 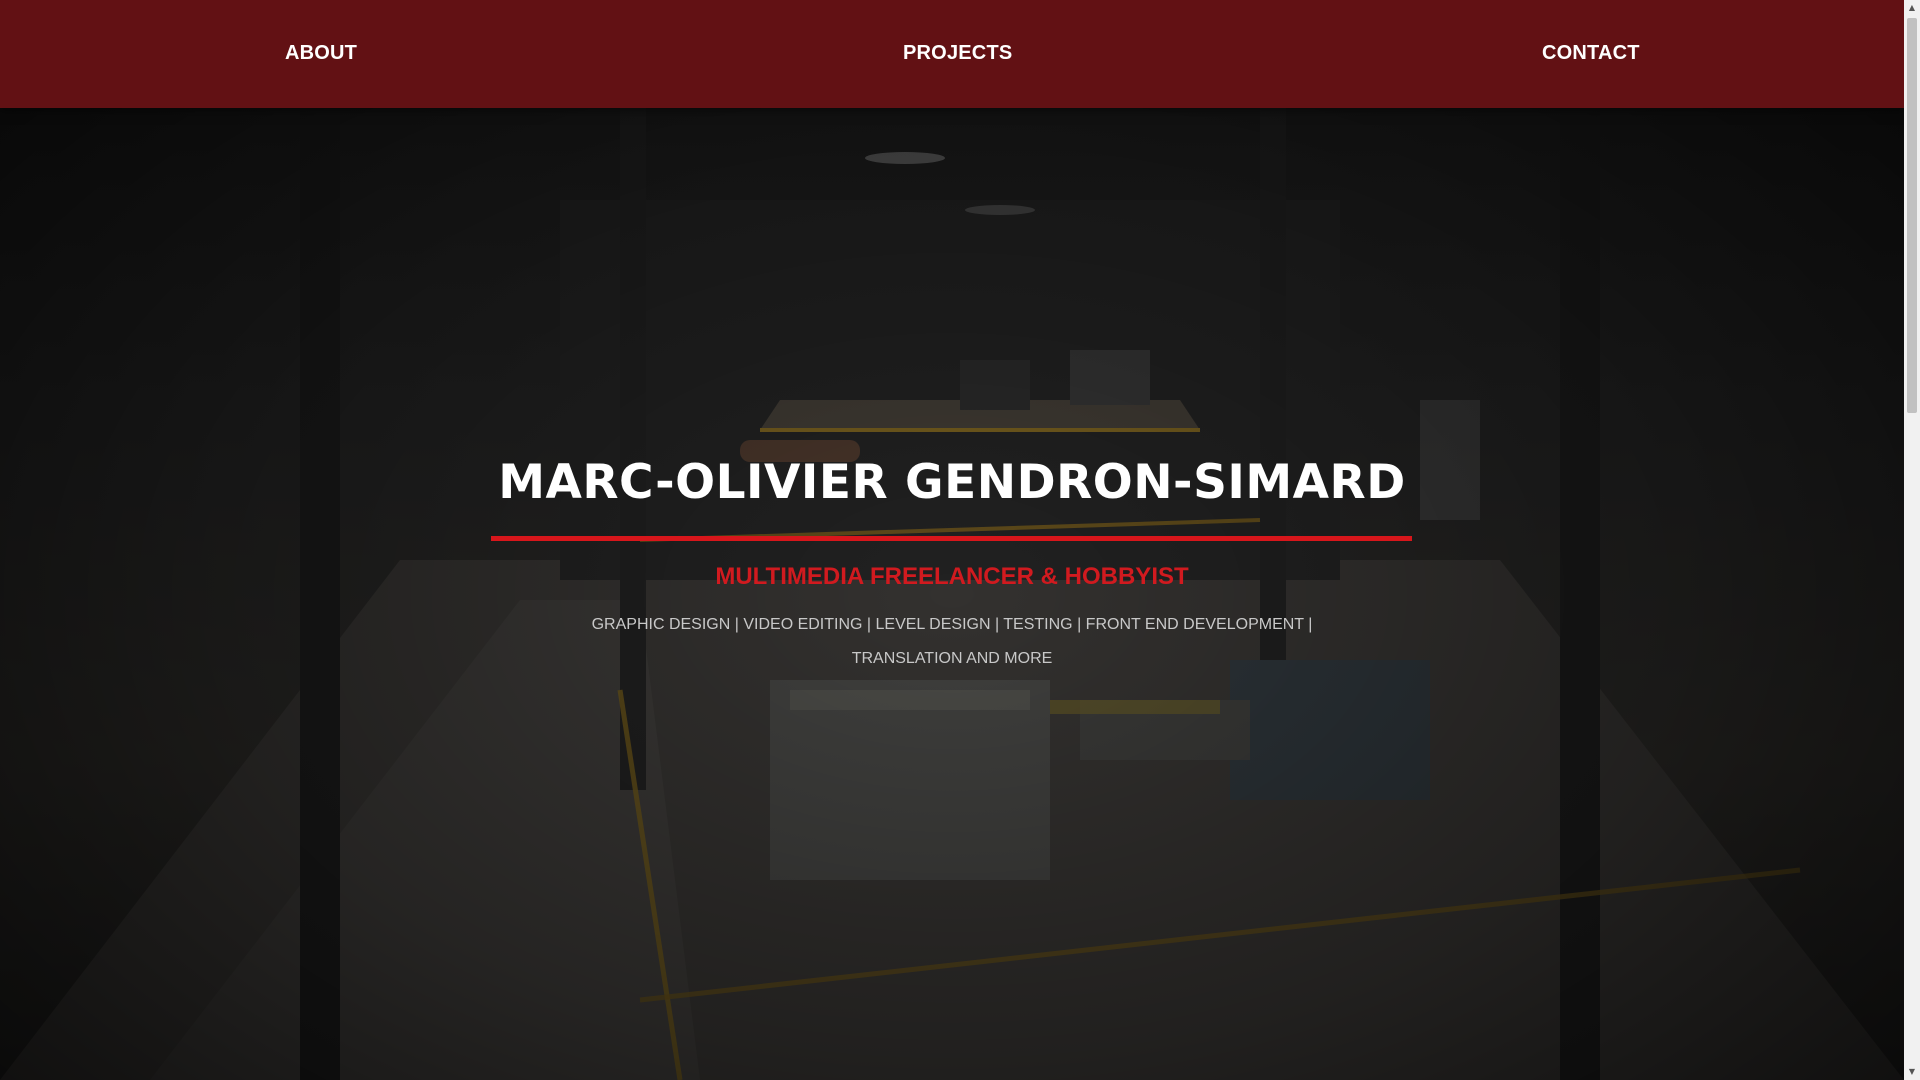 What do you see at coordinates (1912, 1072) in the screenshot?
I see `scroll-down-arrow-icon: ▼` at bounding box center [1912, 1072].